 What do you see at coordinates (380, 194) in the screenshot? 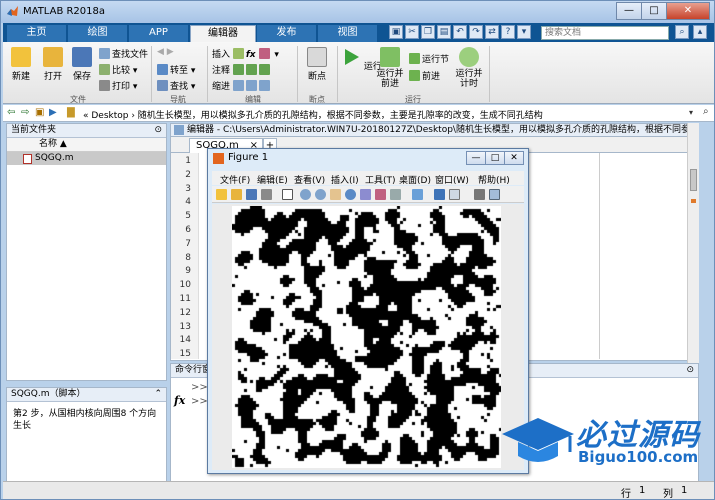
I see `brush-icon` at bounding box center [380, 194].